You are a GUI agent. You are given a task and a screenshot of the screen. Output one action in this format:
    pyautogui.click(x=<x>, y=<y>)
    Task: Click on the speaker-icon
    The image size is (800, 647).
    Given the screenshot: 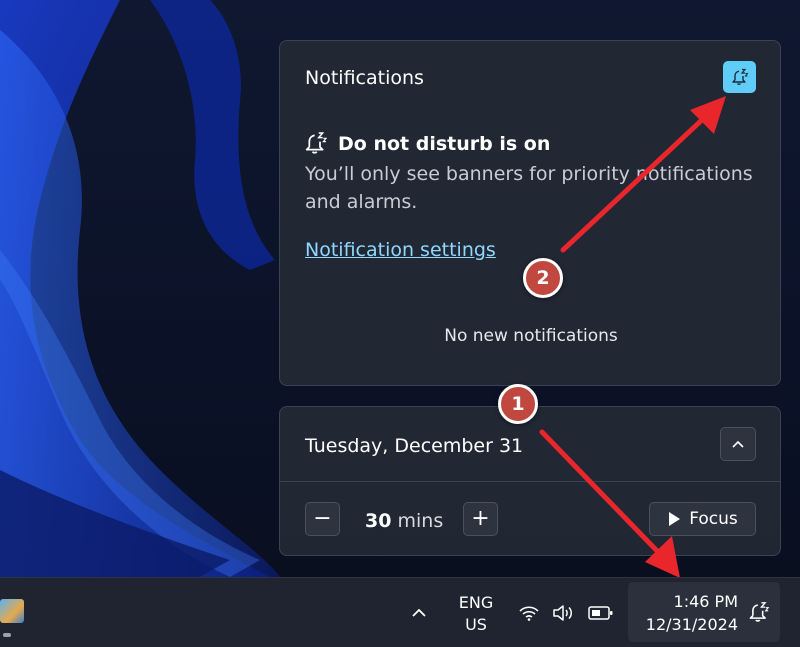 What is the action you would take?
    pyautogui.click(x=562, y=613)
    